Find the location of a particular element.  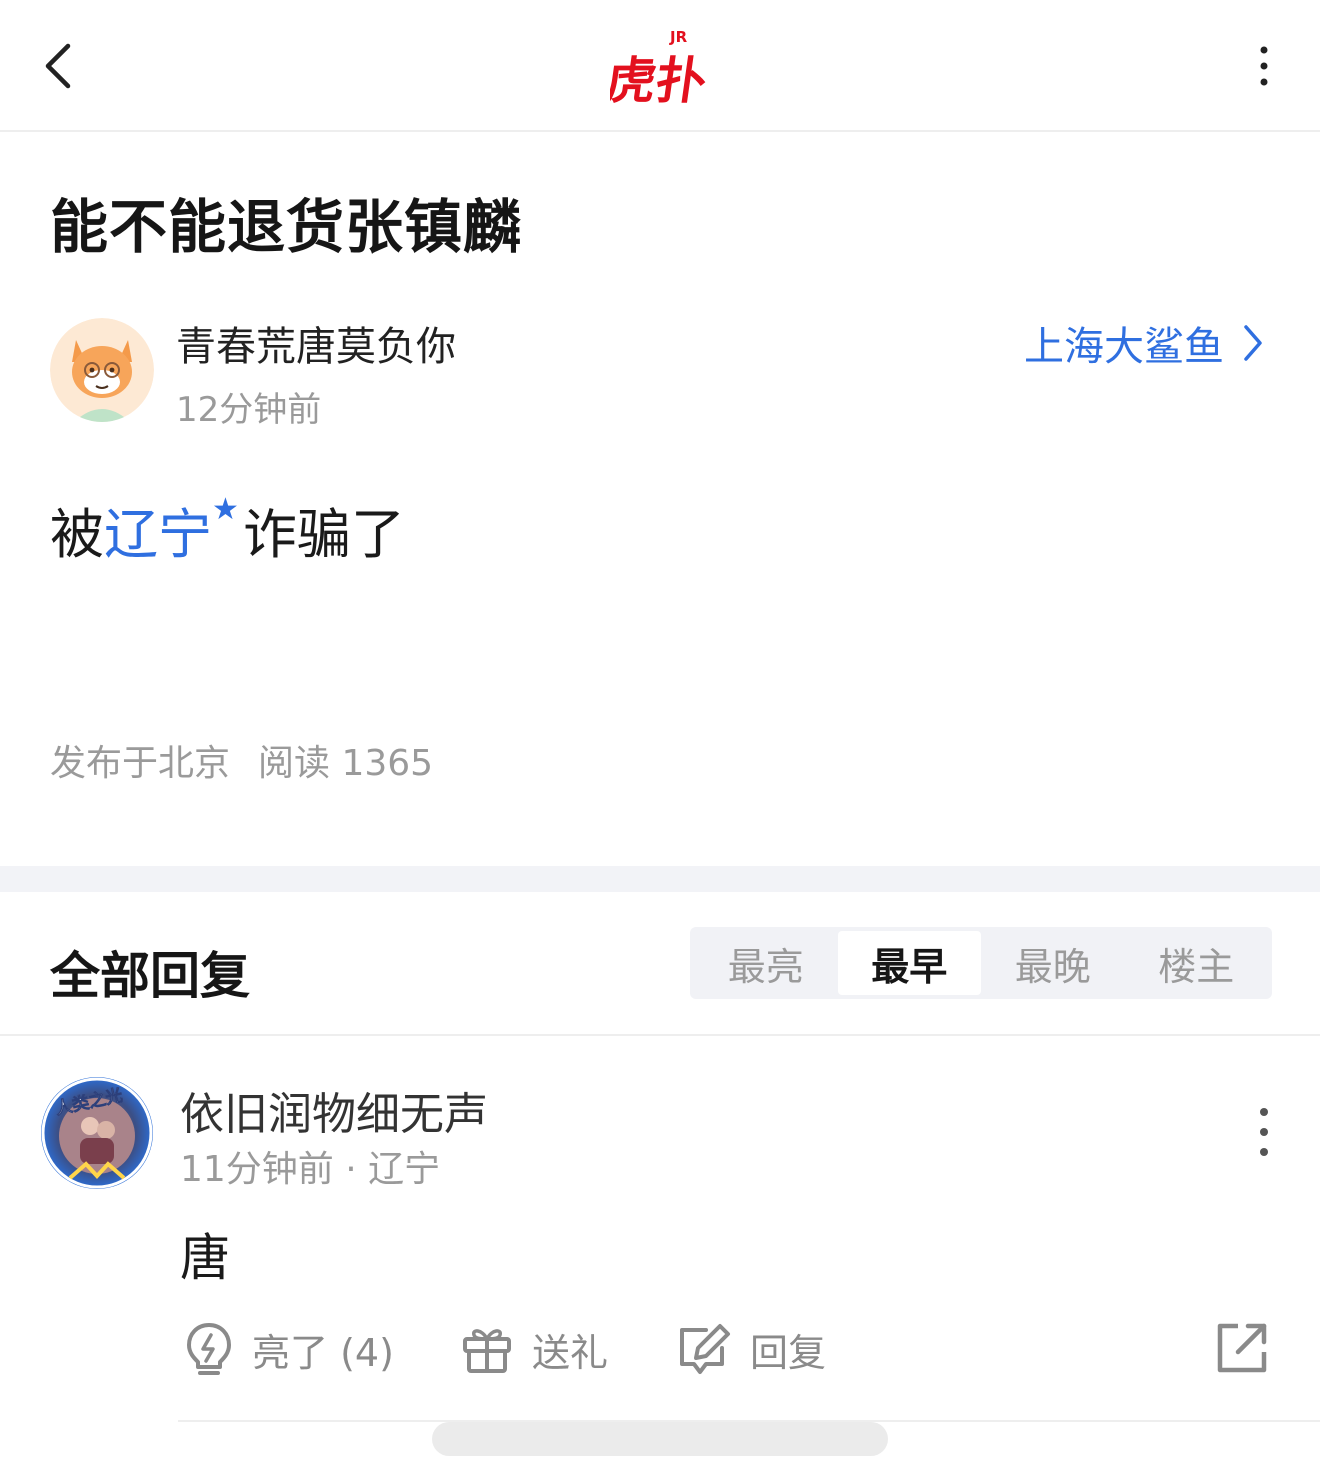

hupu-logo: JR 虎扑 is located at coordinates (656, 68).